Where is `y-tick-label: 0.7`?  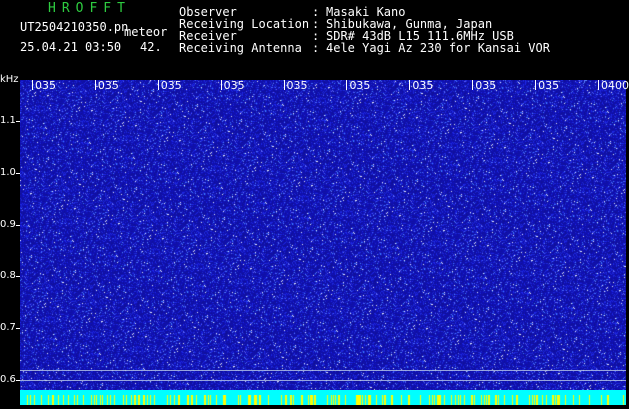
y-tick-label: 0.7 is located at coordinates (8, 327).